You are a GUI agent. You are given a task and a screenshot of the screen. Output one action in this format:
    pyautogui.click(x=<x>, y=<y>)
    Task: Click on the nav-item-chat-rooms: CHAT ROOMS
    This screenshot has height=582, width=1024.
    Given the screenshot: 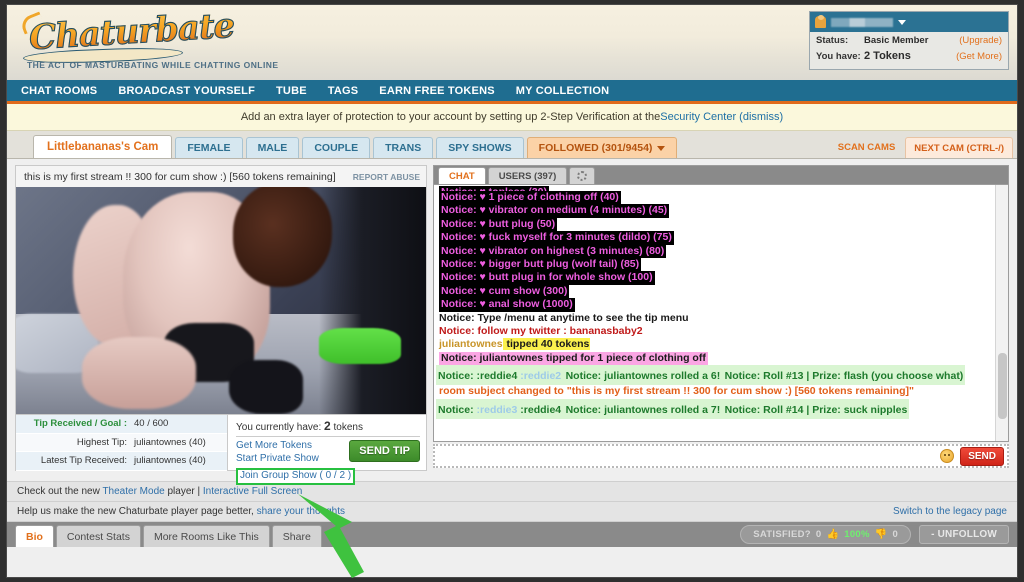 What is the action you would take?
    pyautogui.click(x=59, y=91)
    